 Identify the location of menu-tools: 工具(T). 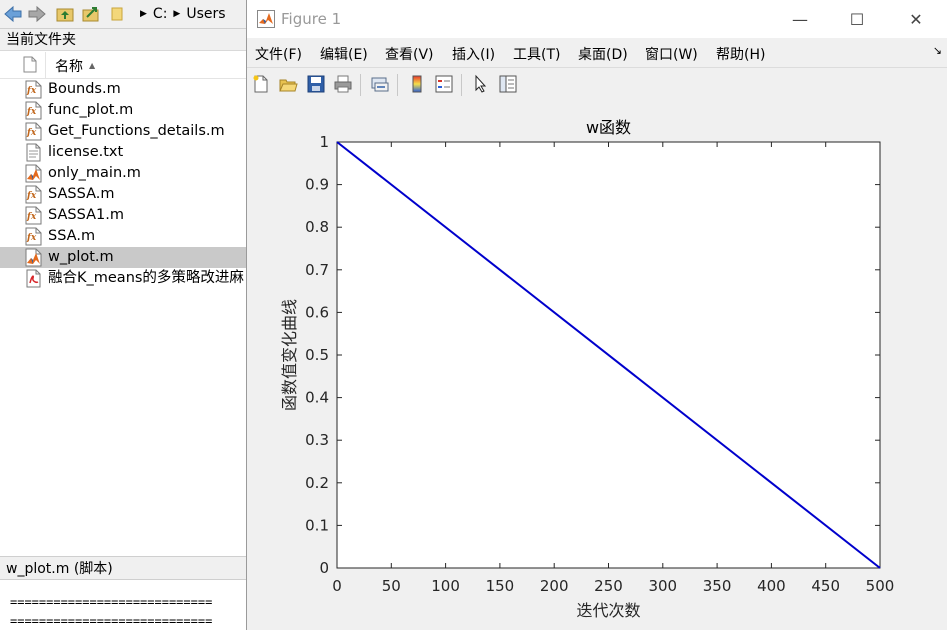
(536, 54).